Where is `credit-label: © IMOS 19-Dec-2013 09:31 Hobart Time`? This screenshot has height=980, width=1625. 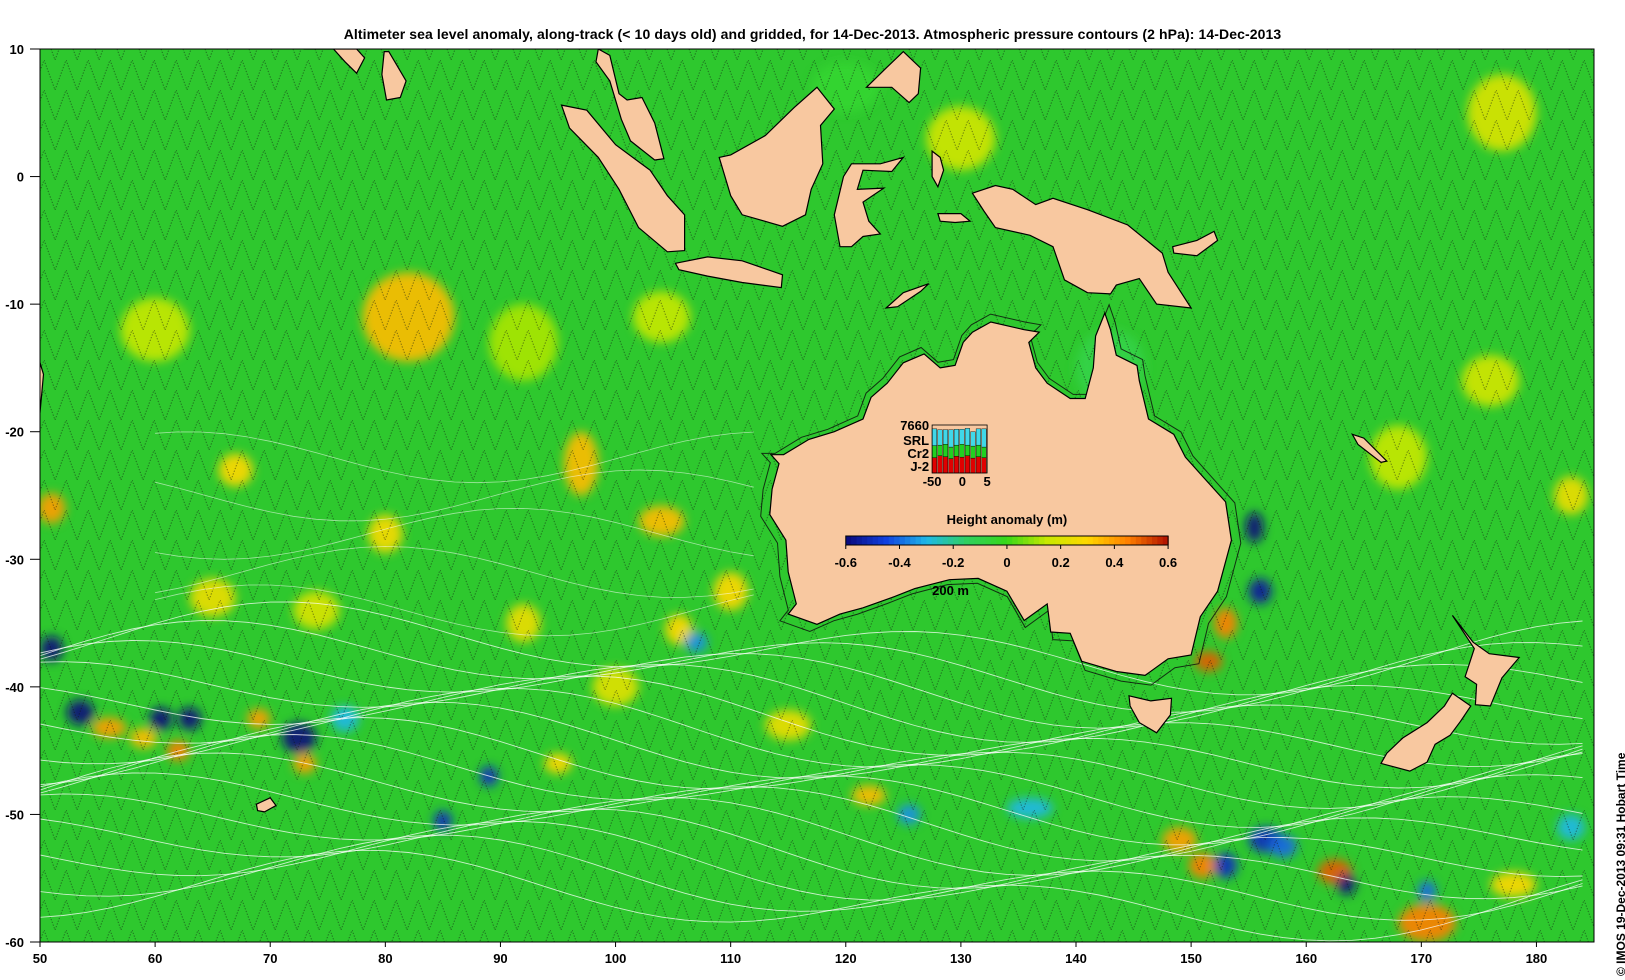 credit-label: © IMOS 19-Dec-2013 09:31 Hobart Time is located at coordinates (1619, 864).